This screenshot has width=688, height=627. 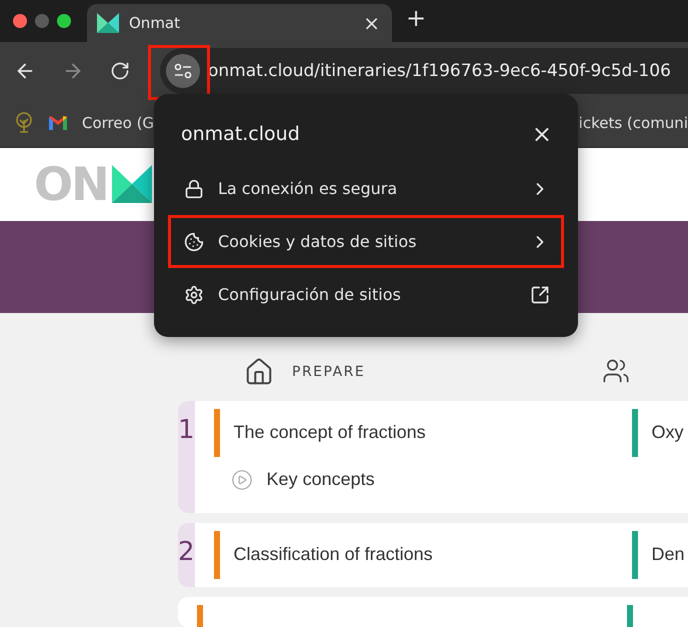 What do you see at coordinates (239, 23) in the screenshot?
I see `browser-tab: Onmat ×` at bounding box center [239, 23].